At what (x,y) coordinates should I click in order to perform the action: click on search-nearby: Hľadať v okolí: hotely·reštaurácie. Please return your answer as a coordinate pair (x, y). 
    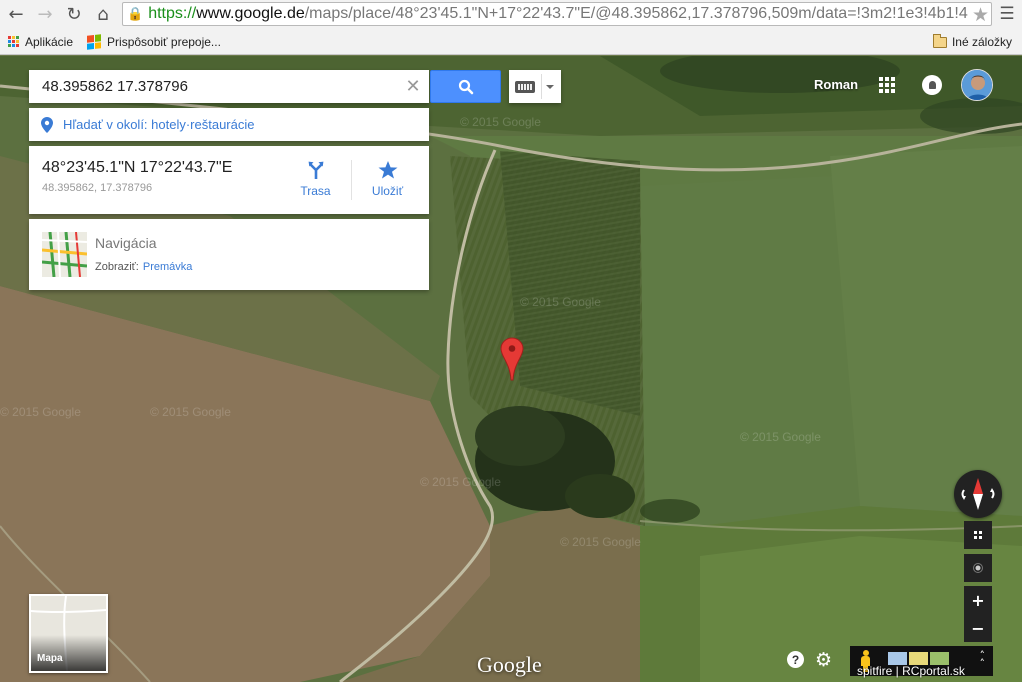
    Looking at the image, I should click on (229, 124).